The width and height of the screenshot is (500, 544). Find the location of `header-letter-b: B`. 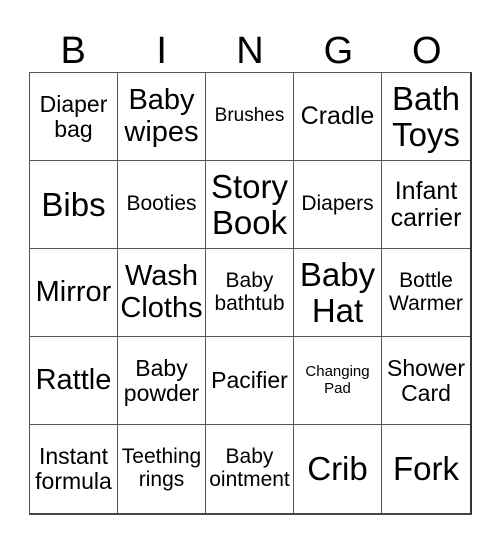

header-letter-b: B is located at coordinates (73, 51).